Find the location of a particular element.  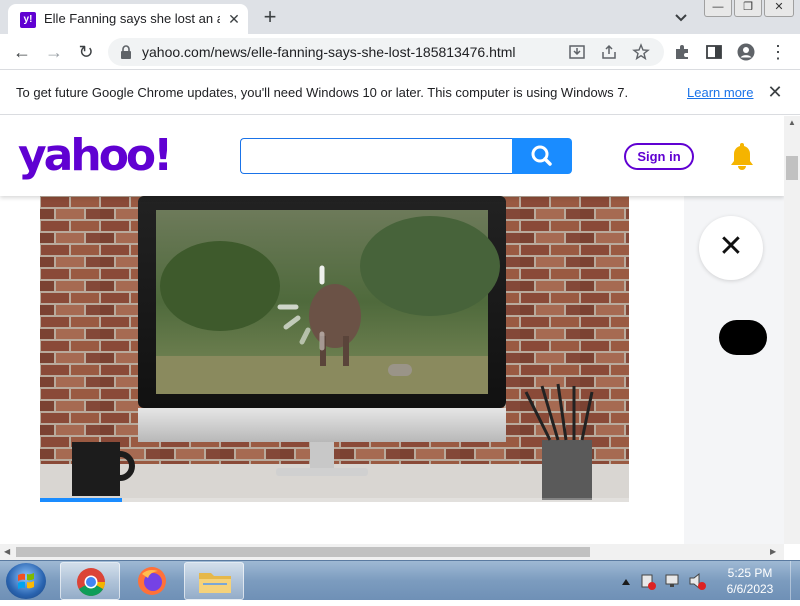

start-button is located at coordinates (26, 581).